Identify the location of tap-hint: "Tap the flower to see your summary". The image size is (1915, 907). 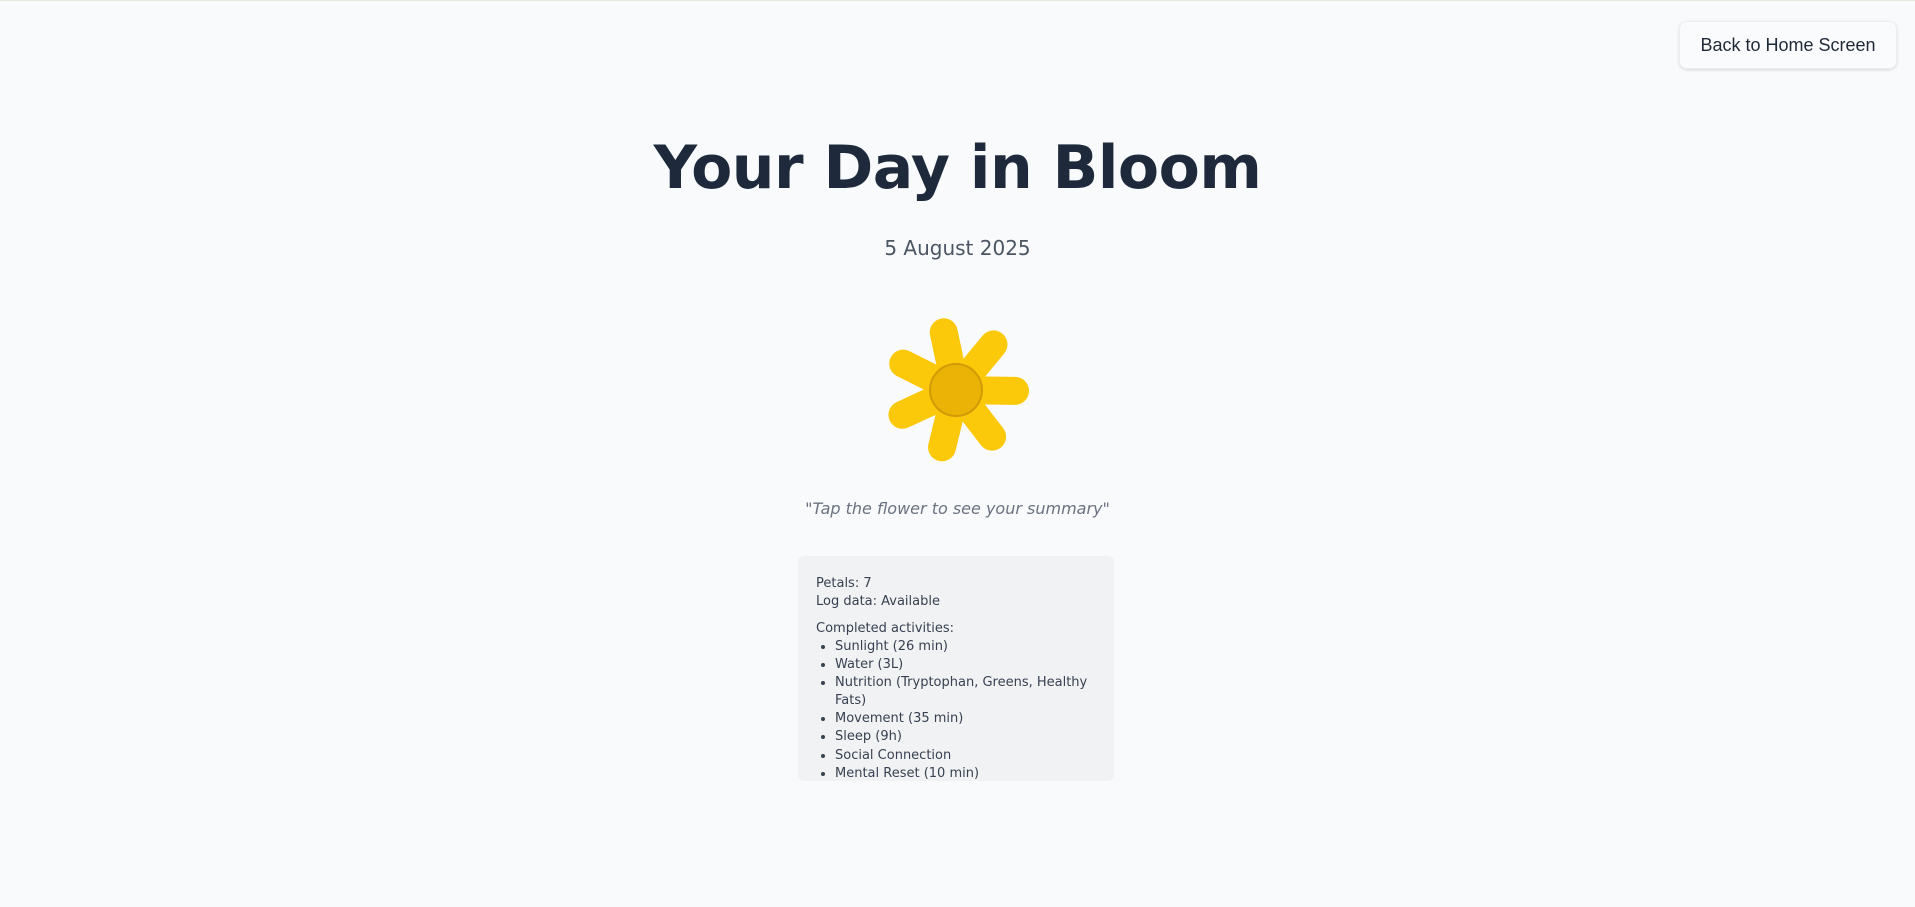
(957, 508).